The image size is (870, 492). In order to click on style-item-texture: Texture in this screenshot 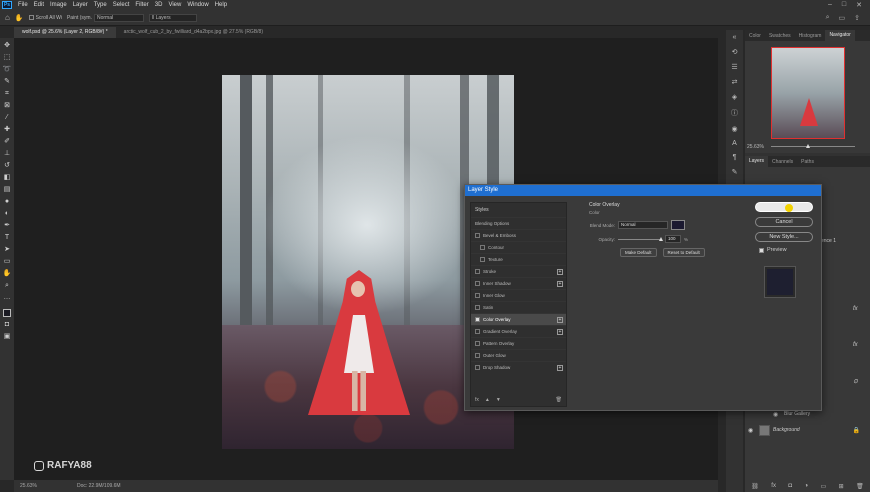, I will do `click(518, 259)`.